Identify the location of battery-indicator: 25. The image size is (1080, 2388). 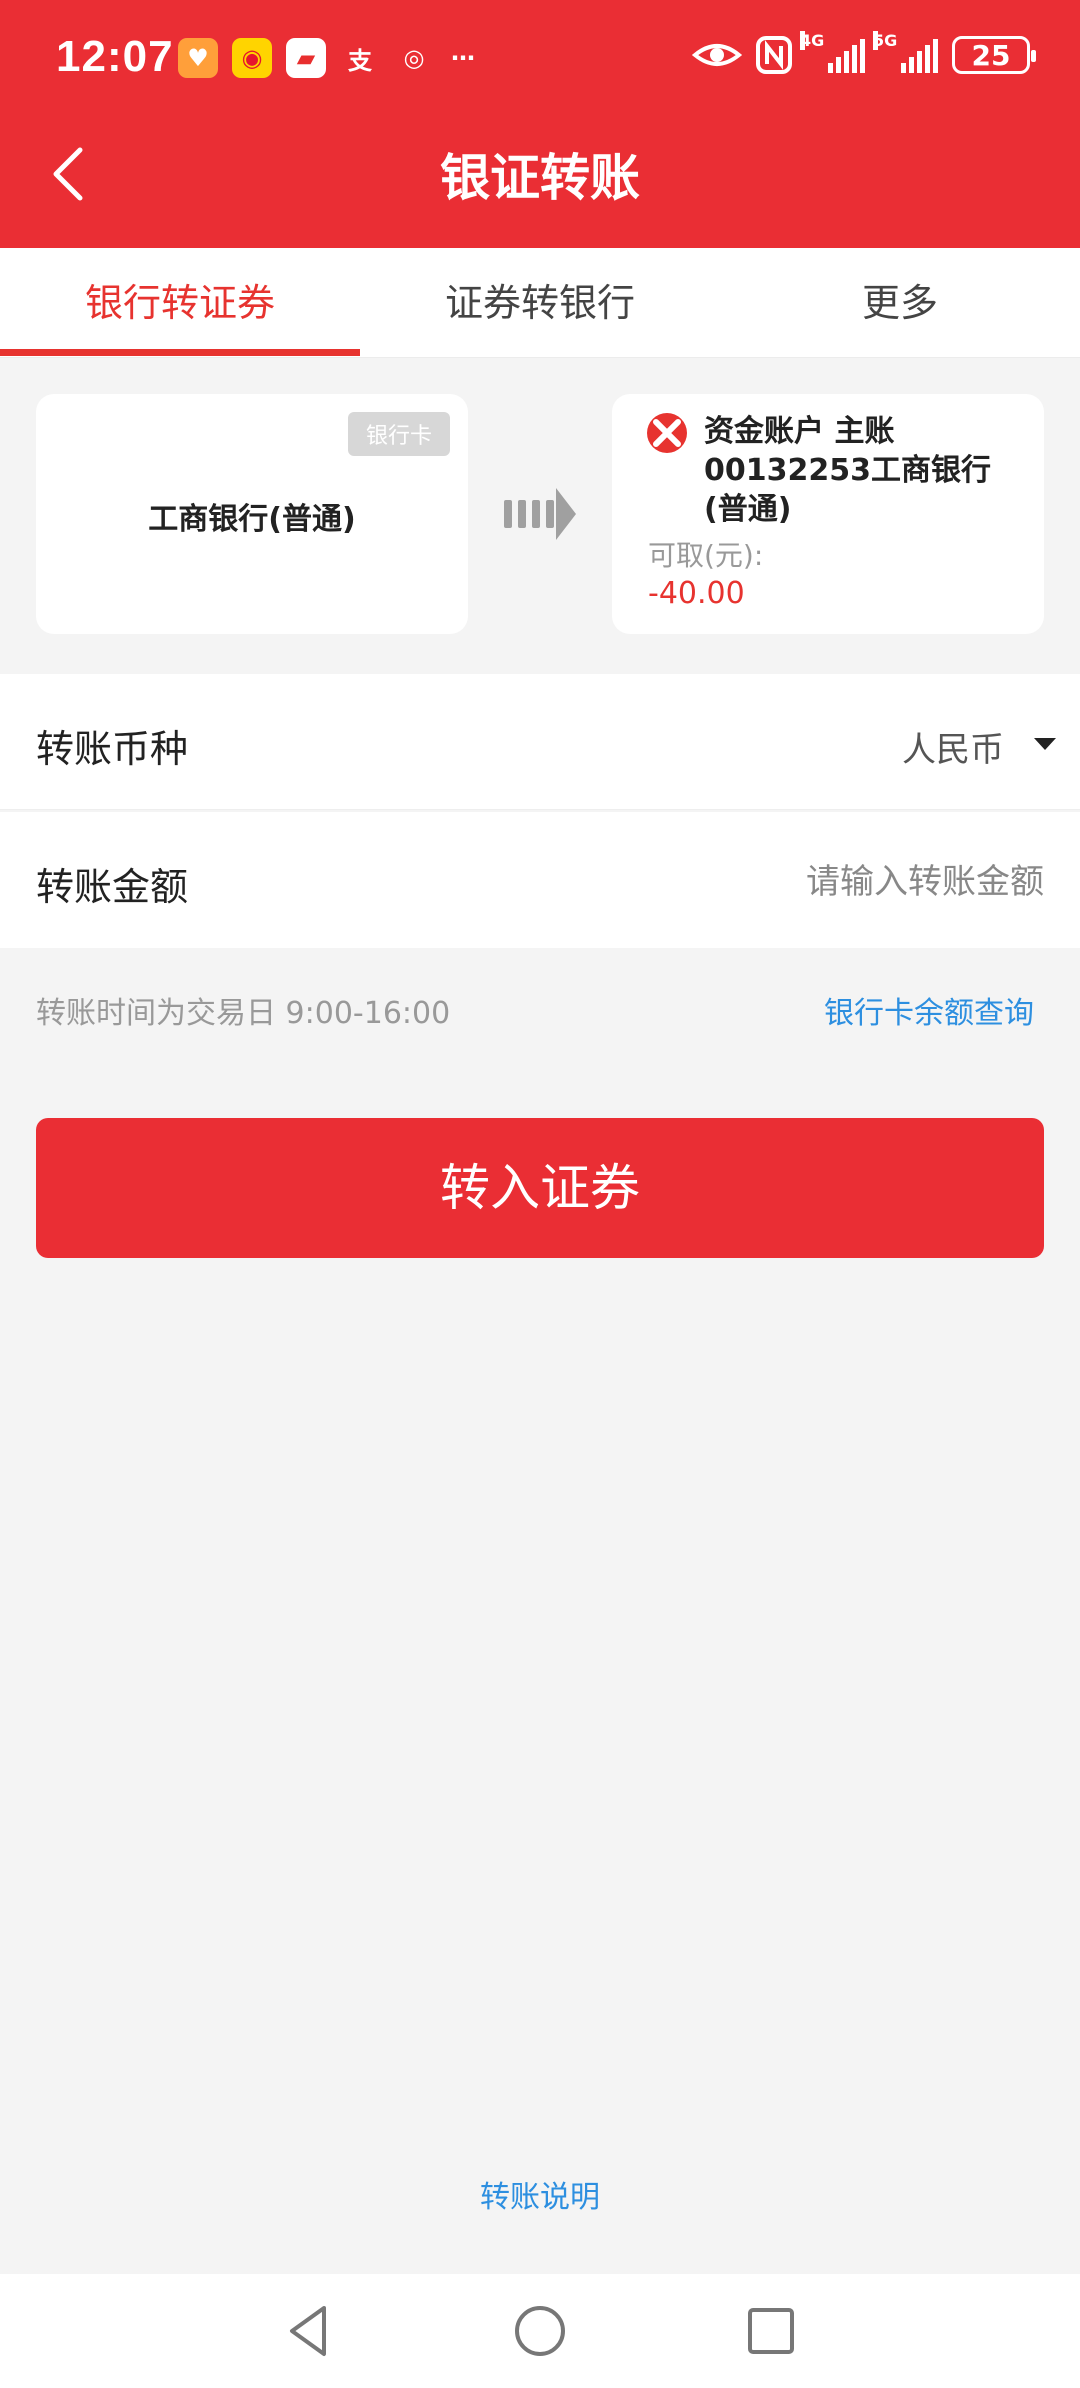
(994, 55).